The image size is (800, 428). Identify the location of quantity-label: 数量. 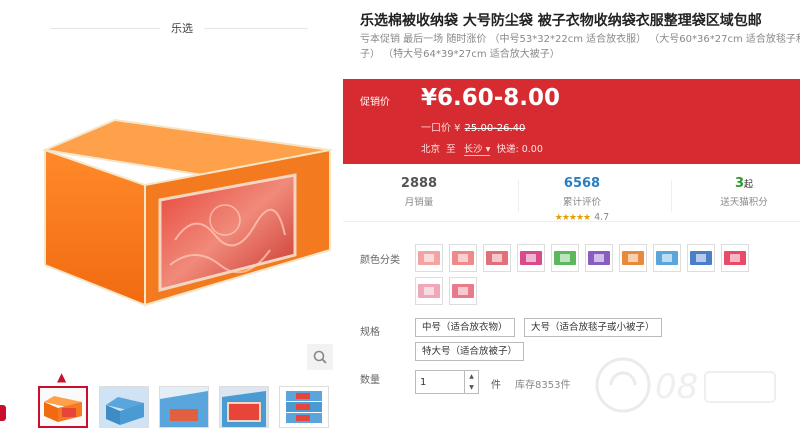
(370, 380).